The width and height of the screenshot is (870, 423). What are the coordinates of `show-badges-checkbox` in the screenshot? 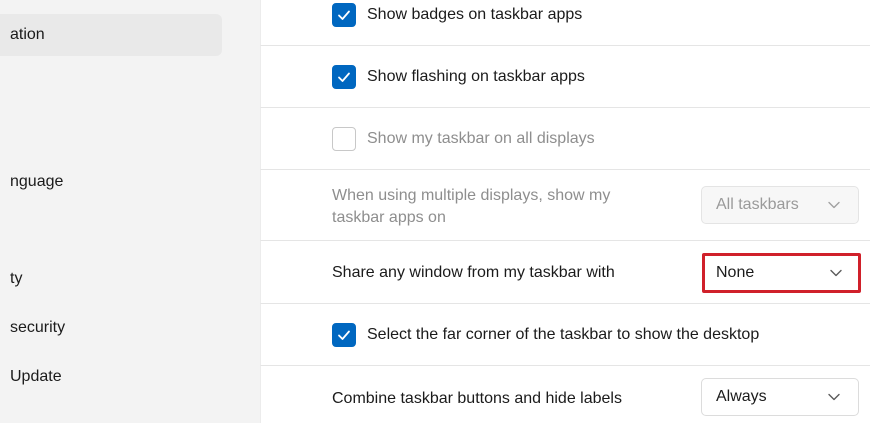 It's located at (344, 15).